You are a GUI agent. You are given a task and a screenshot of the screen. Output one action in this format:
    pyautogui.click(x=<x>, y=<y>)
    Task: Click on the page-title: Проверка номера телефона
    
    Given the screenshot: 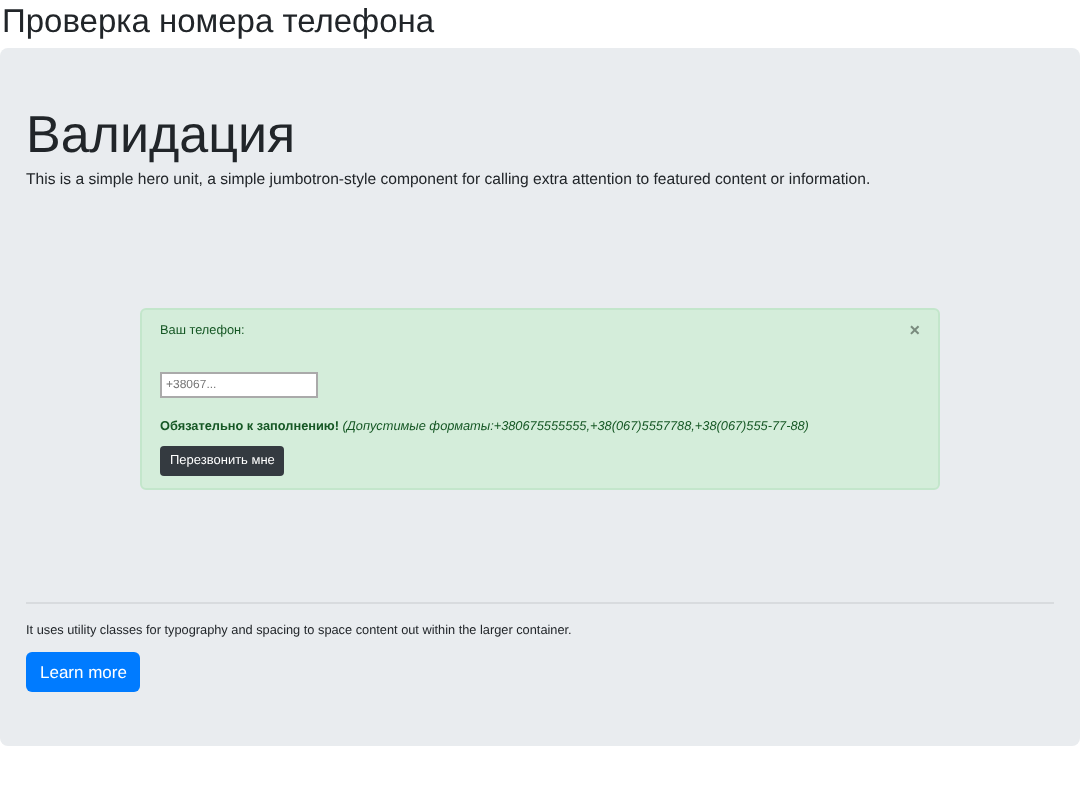 What is the action you would take?
    pyautogui.click(x=218, y=22)
    